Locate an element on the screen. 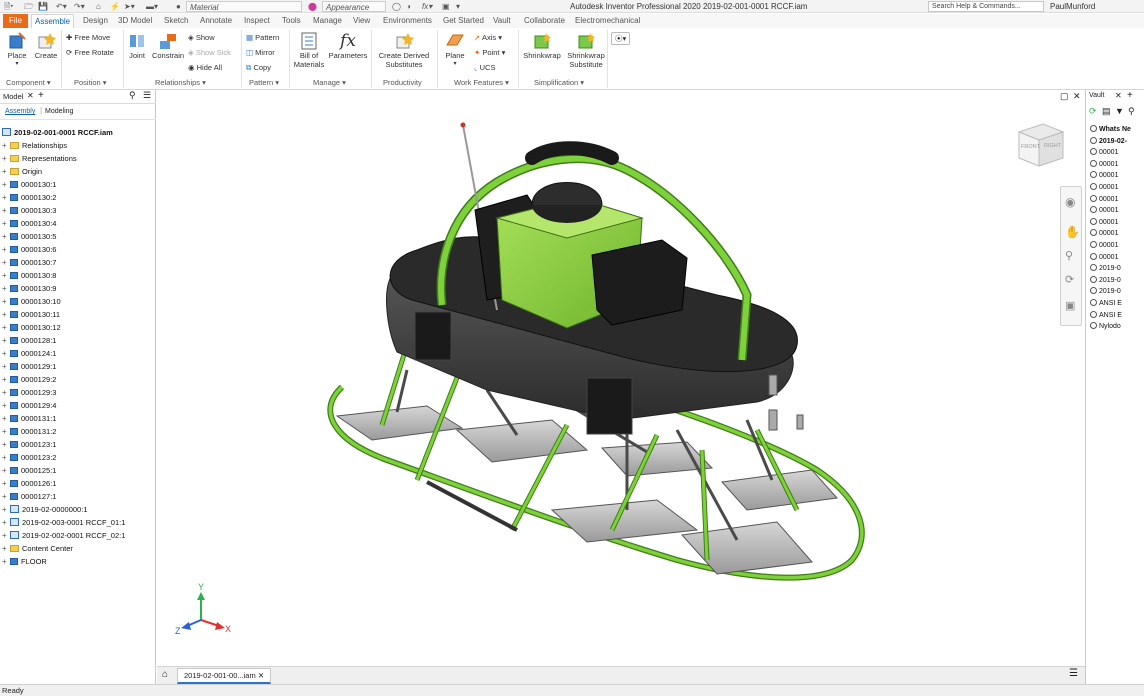 Image resolution: width=1144 pixels, height=697 pixels. tab-list-icon: ☰ is located at coordinates (1073, 673).